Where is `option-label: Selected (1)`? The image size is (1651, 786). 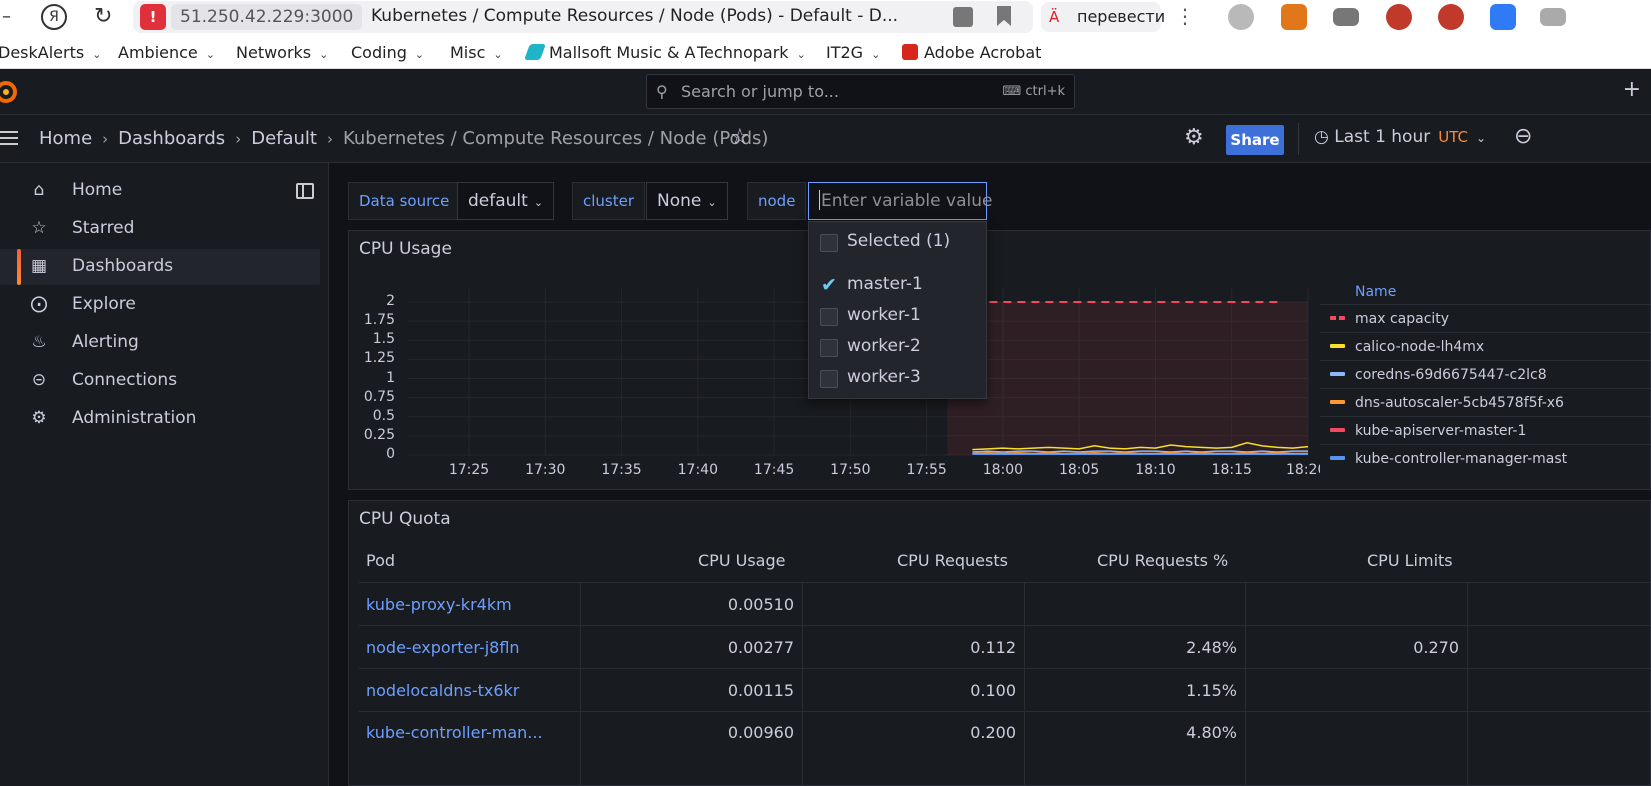
option-label: Selected (1) is located at coordinates (899, 241).